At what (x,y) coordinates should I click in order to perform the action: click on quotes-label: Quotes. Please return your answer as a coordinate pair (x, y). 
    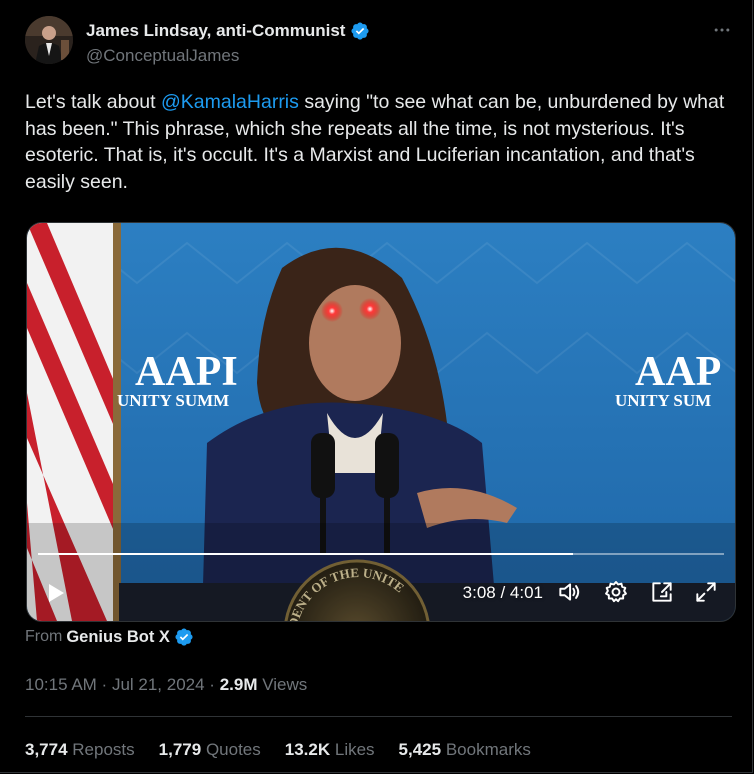
    Looking at the image, I should click on (233, 749).